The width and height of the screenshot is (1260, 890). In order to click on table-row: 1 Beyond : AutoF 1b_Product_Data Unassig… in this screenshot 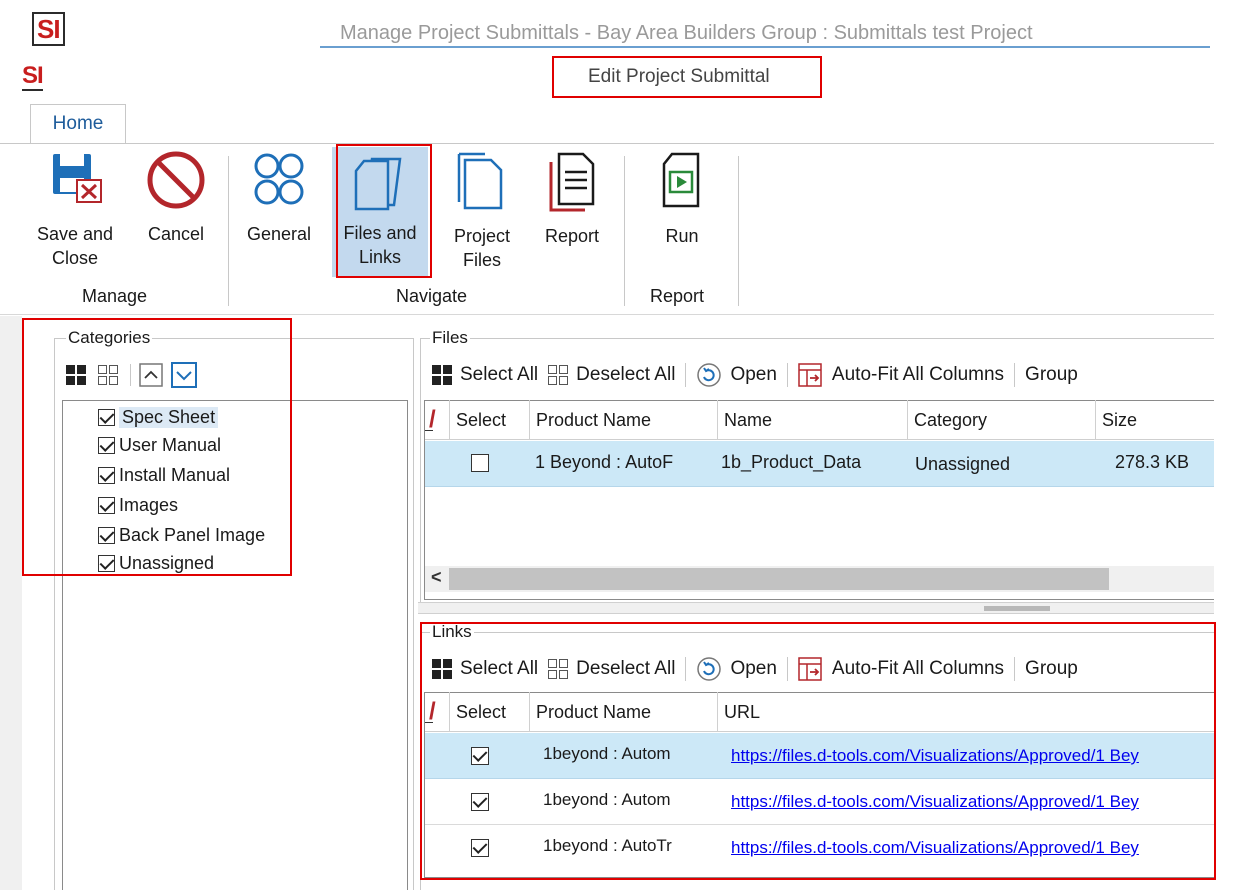, I will do `click(819, 464)`.